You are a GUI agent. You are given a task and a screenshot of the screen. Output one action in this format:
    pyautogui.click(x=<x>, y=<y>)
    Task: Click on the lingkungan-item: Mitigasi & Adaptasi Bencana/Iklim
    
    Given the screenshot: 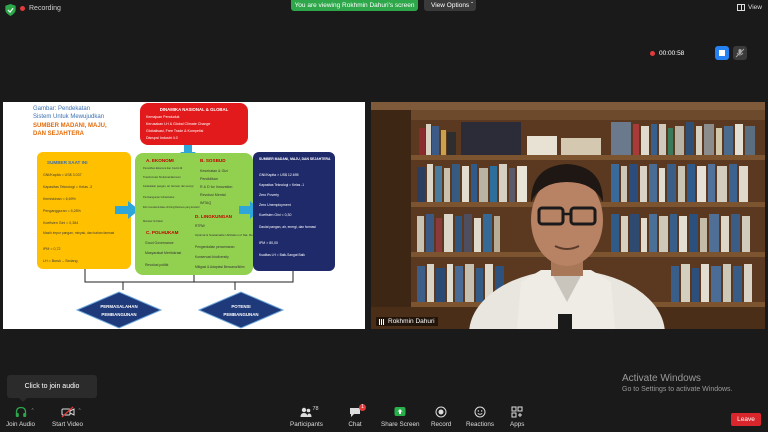 What is the action you would take?
    pyautogui.click(x=220, y=267)
    